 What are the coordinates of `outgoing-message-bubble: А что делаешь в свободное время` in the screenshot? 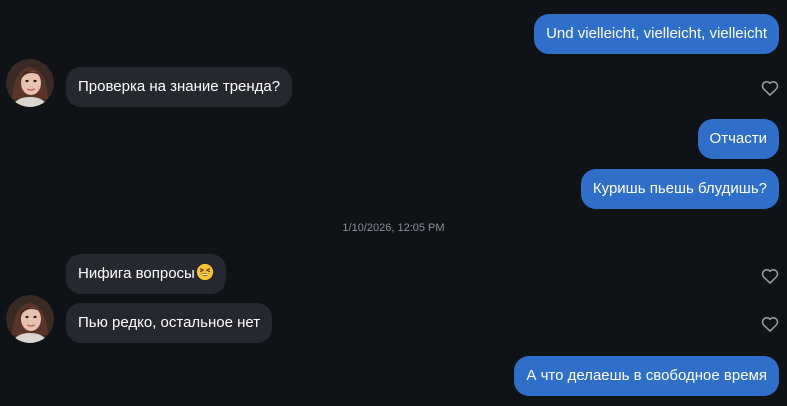 It's located at (646, 376).